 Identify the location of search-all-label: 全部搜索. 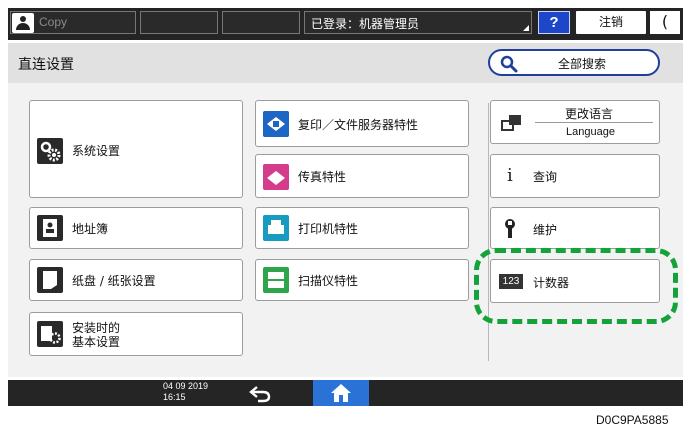
(582, 64).